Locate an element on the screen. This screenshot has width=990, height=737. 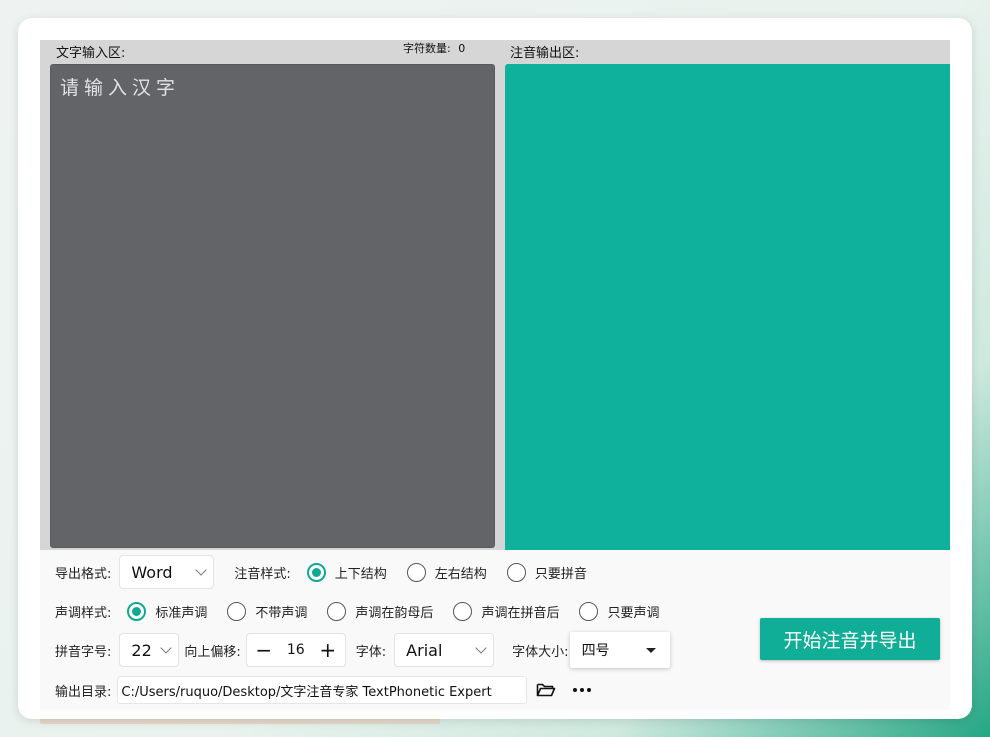
offset-label: 向上偏移: is located at coordinates (212, 652).